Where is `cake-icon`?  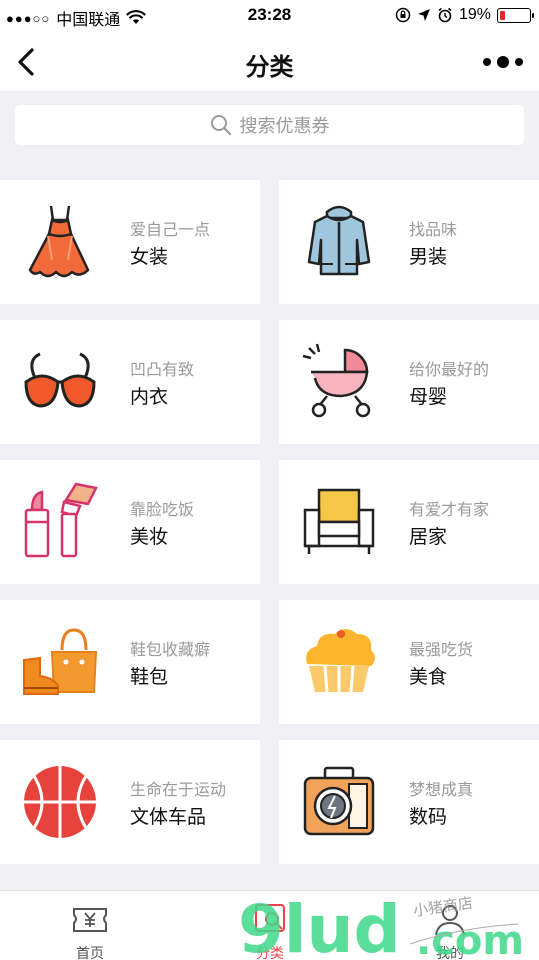
cake-icon is located at coordinates (340, 661).